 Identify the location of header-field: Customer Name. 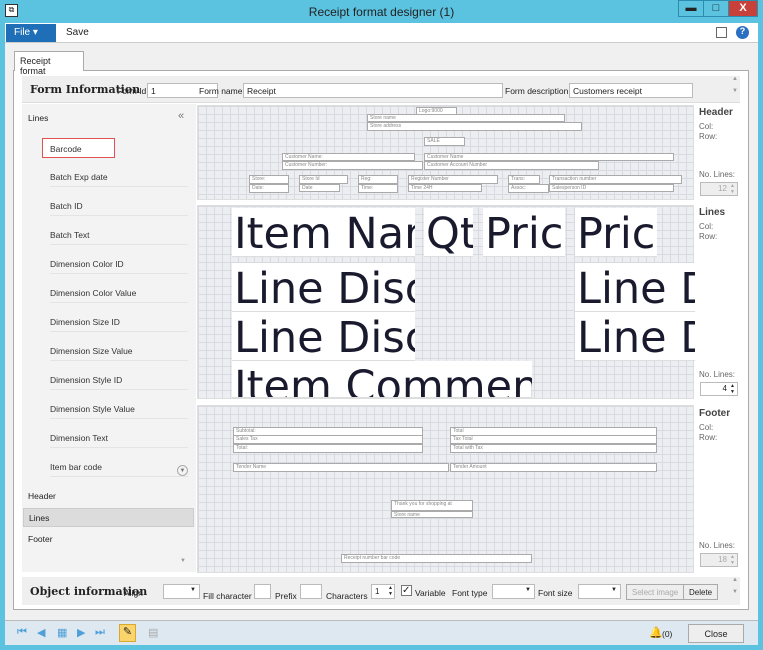
(549, 157).